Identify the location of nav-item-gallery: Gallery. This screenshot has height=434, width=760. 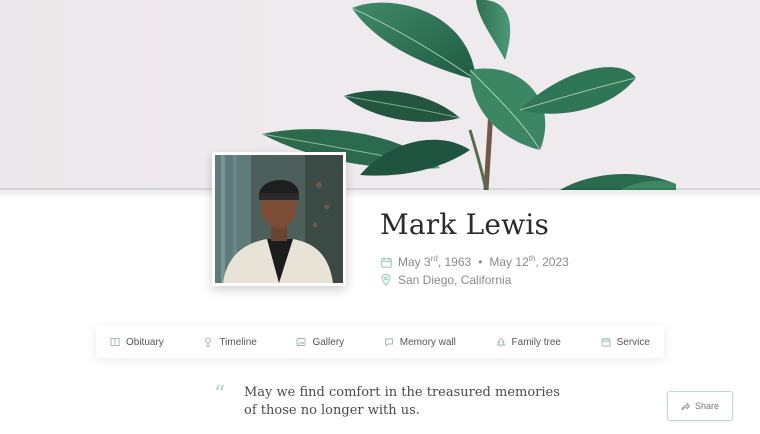
(320, 342).